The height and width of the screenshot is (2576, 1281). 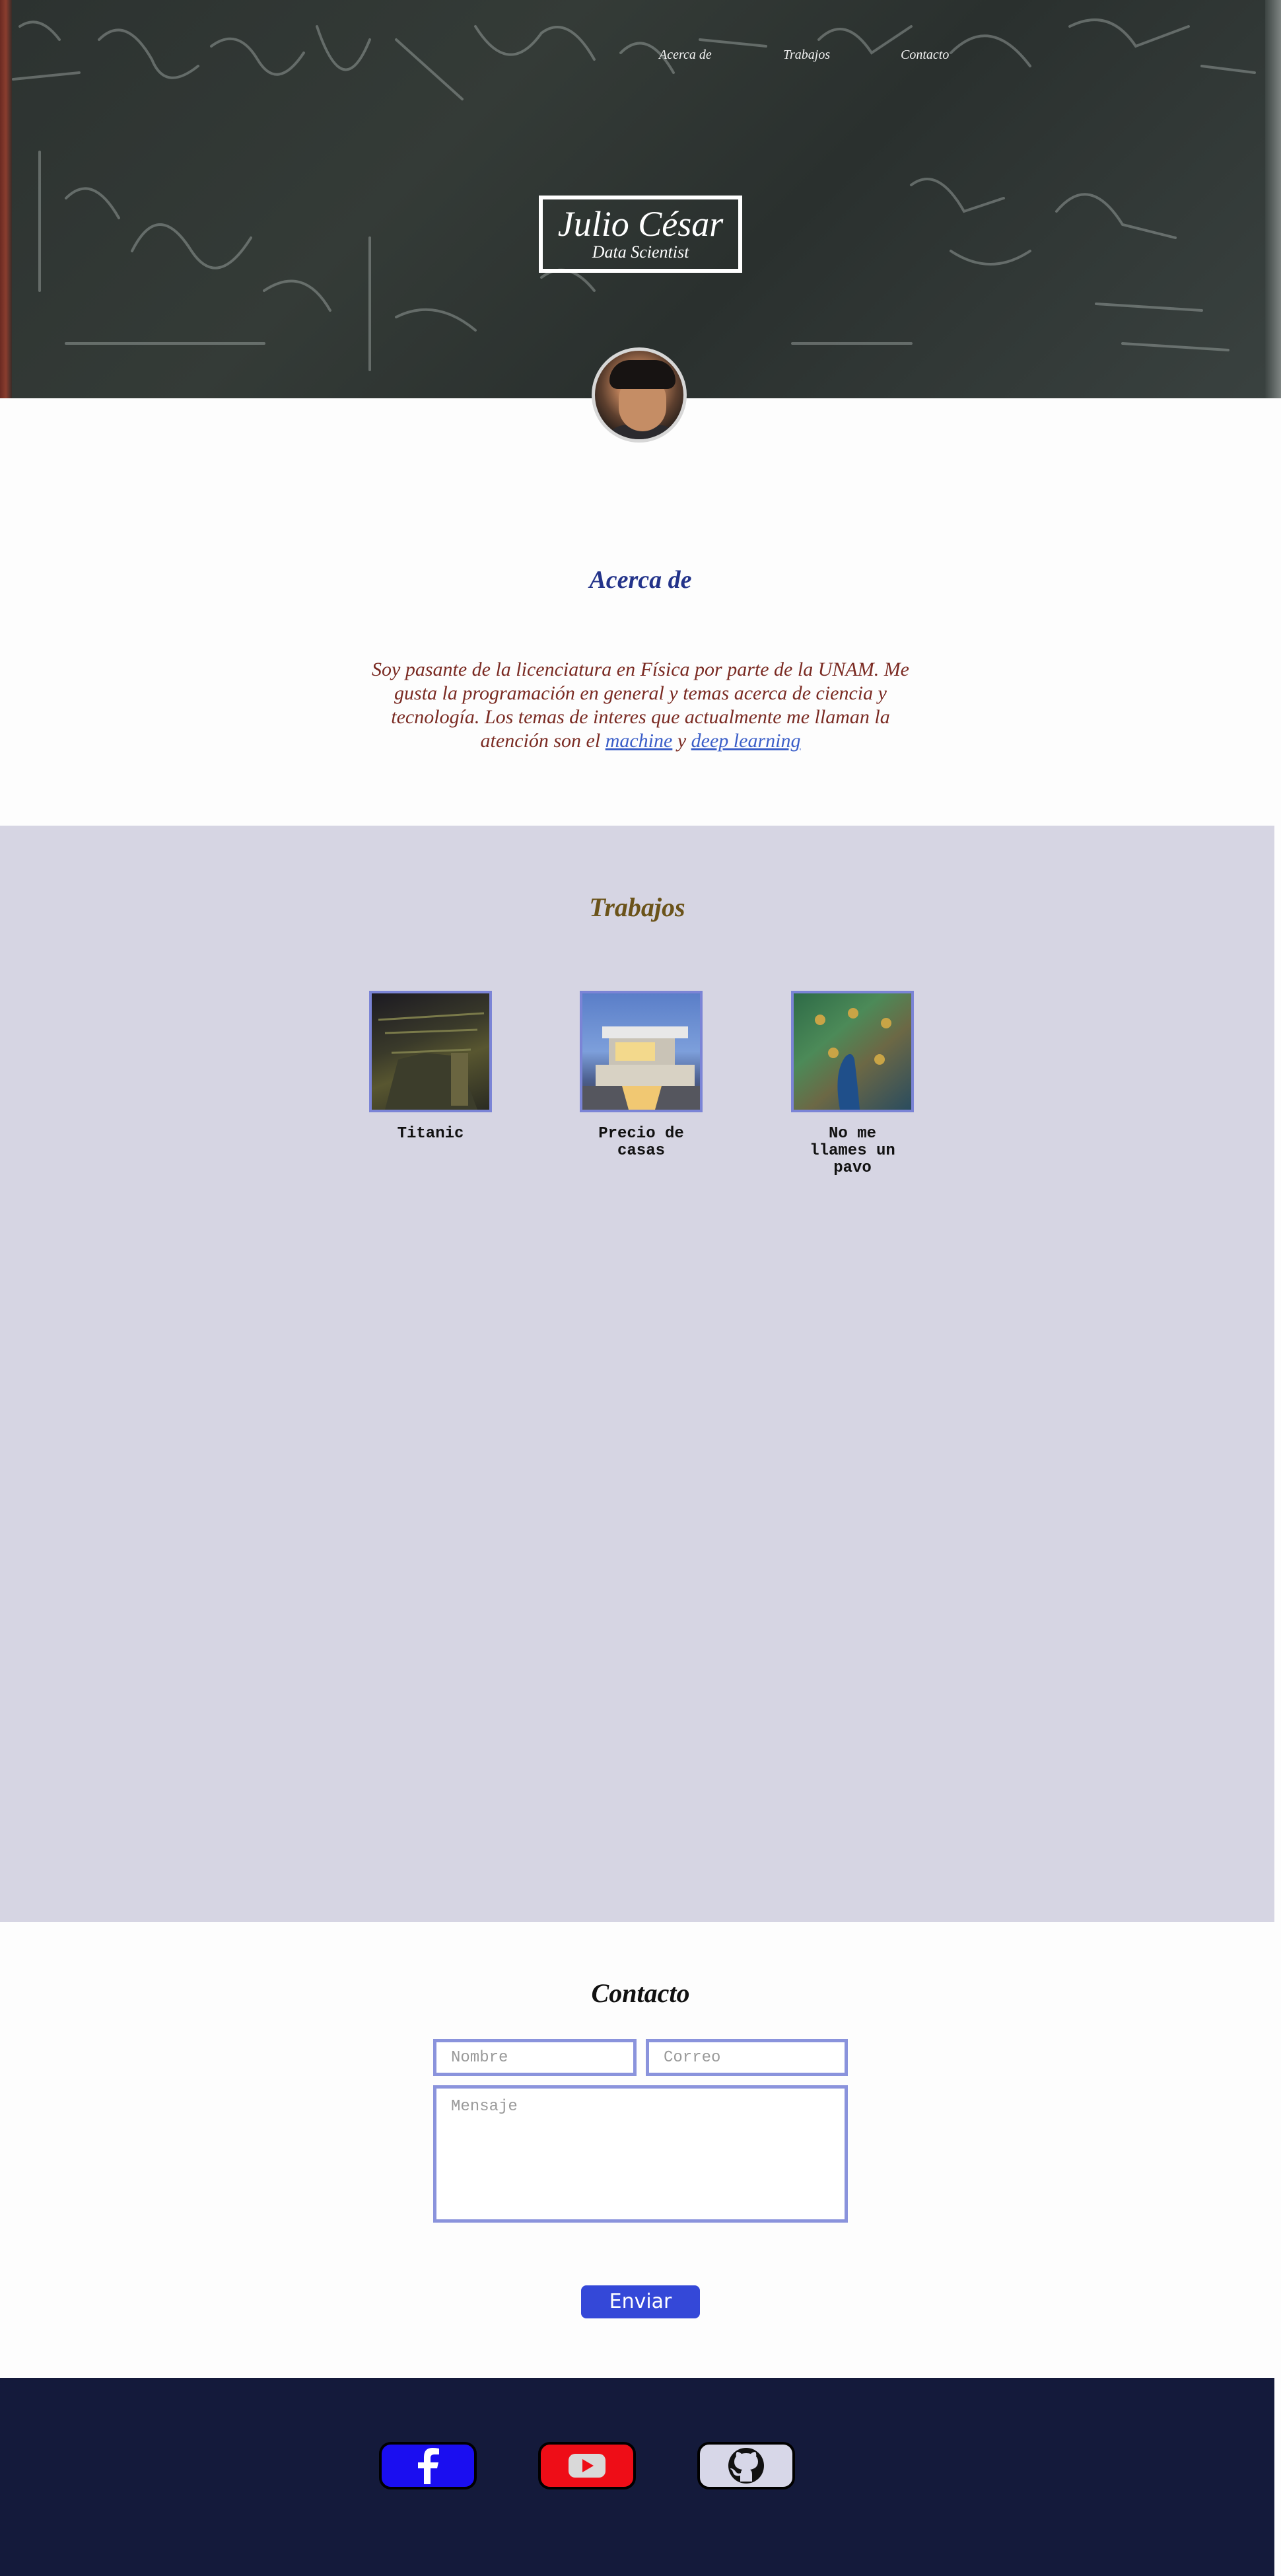 I want to click on facebook-icon, so click(x=428, y=2466).